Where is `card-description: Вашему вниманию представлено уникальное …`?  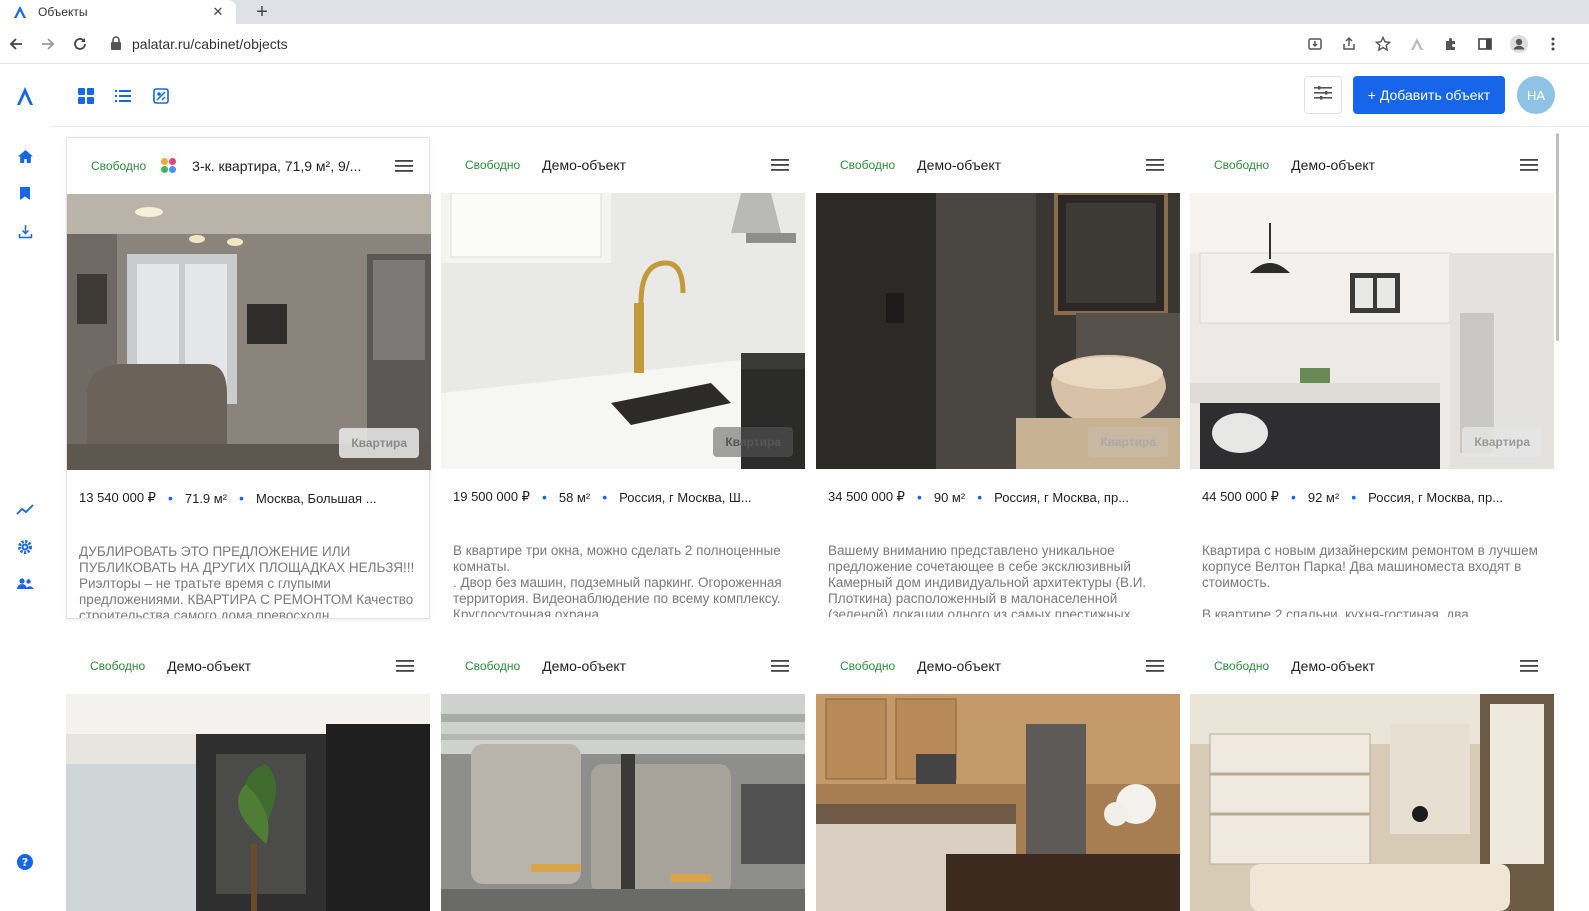
card-description: Вашему вниманию представлено уникальное … is located at coordinates (987, 580).